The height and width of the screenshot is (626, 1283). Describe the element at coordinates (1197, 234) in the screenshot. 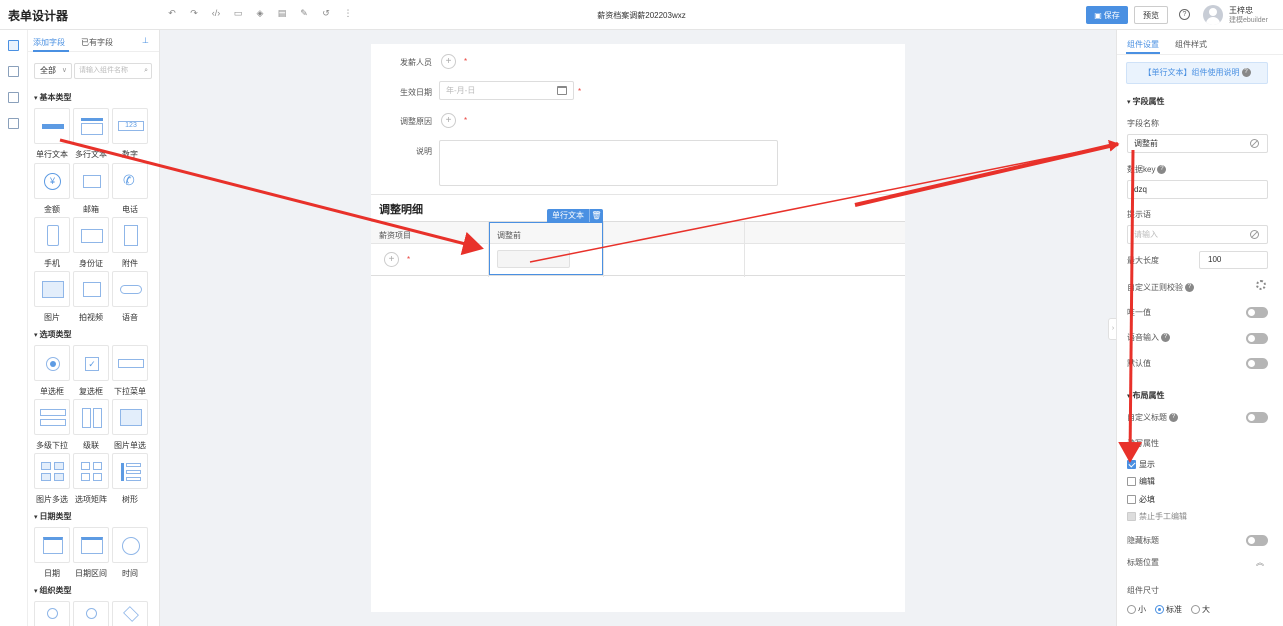

I see `hint-input: 请输入` at that location.